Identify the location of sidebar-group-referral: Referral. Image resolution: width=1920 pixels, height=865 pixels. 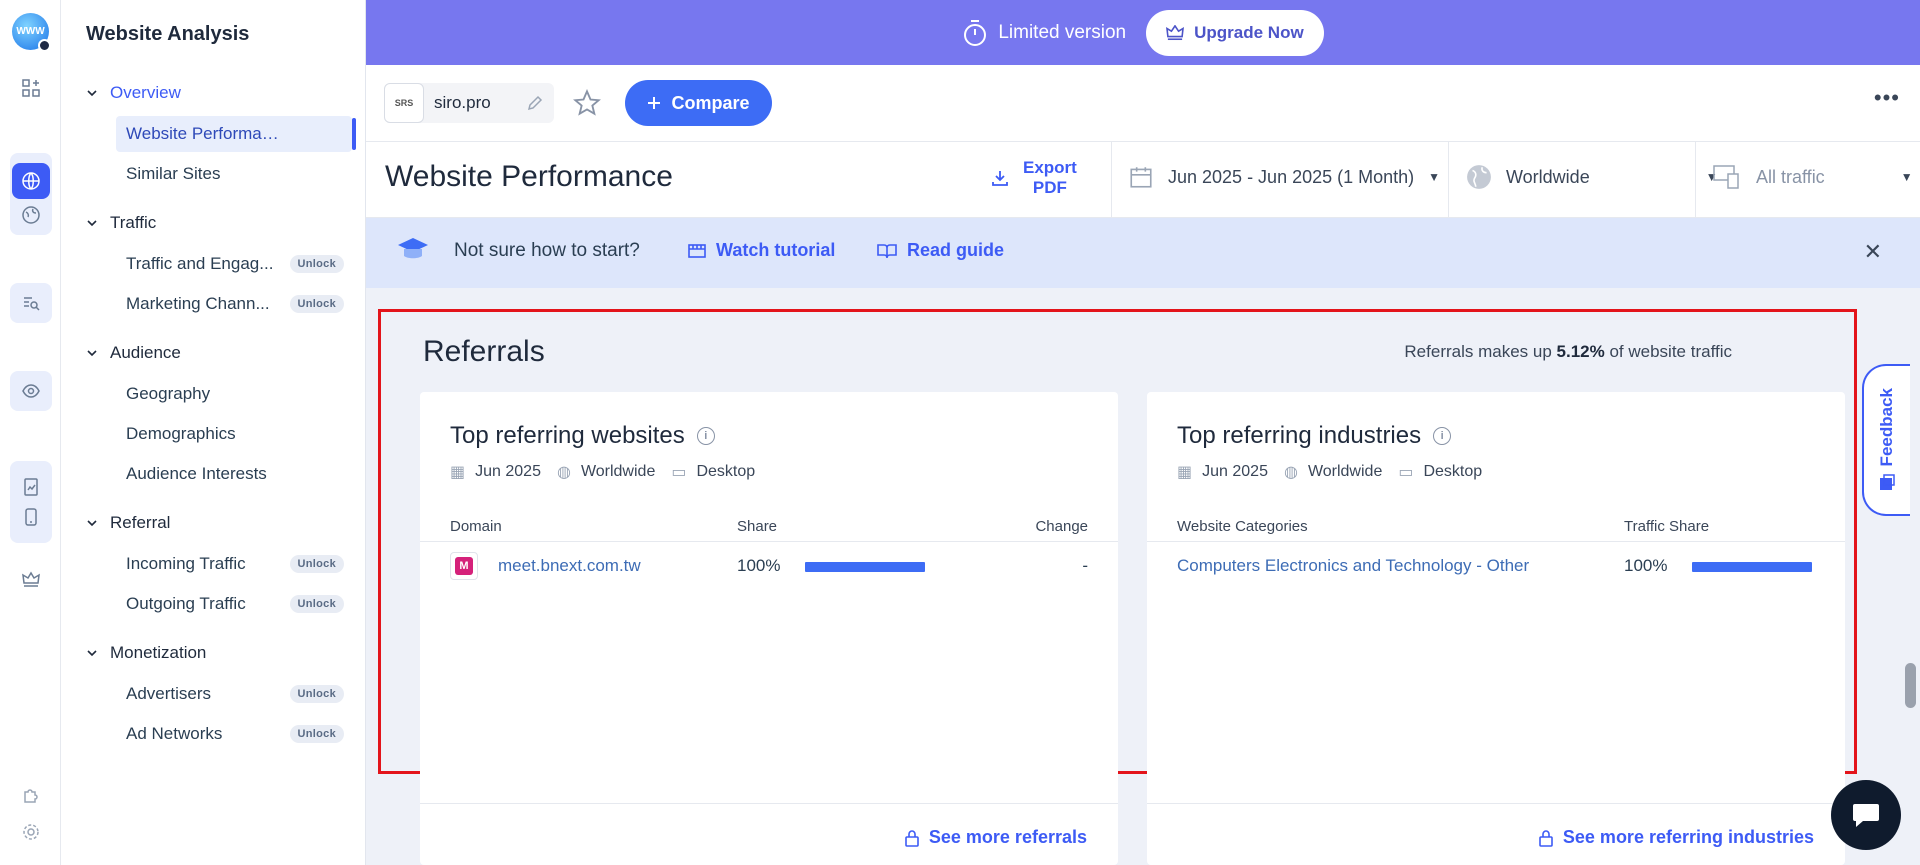
(128, 523).